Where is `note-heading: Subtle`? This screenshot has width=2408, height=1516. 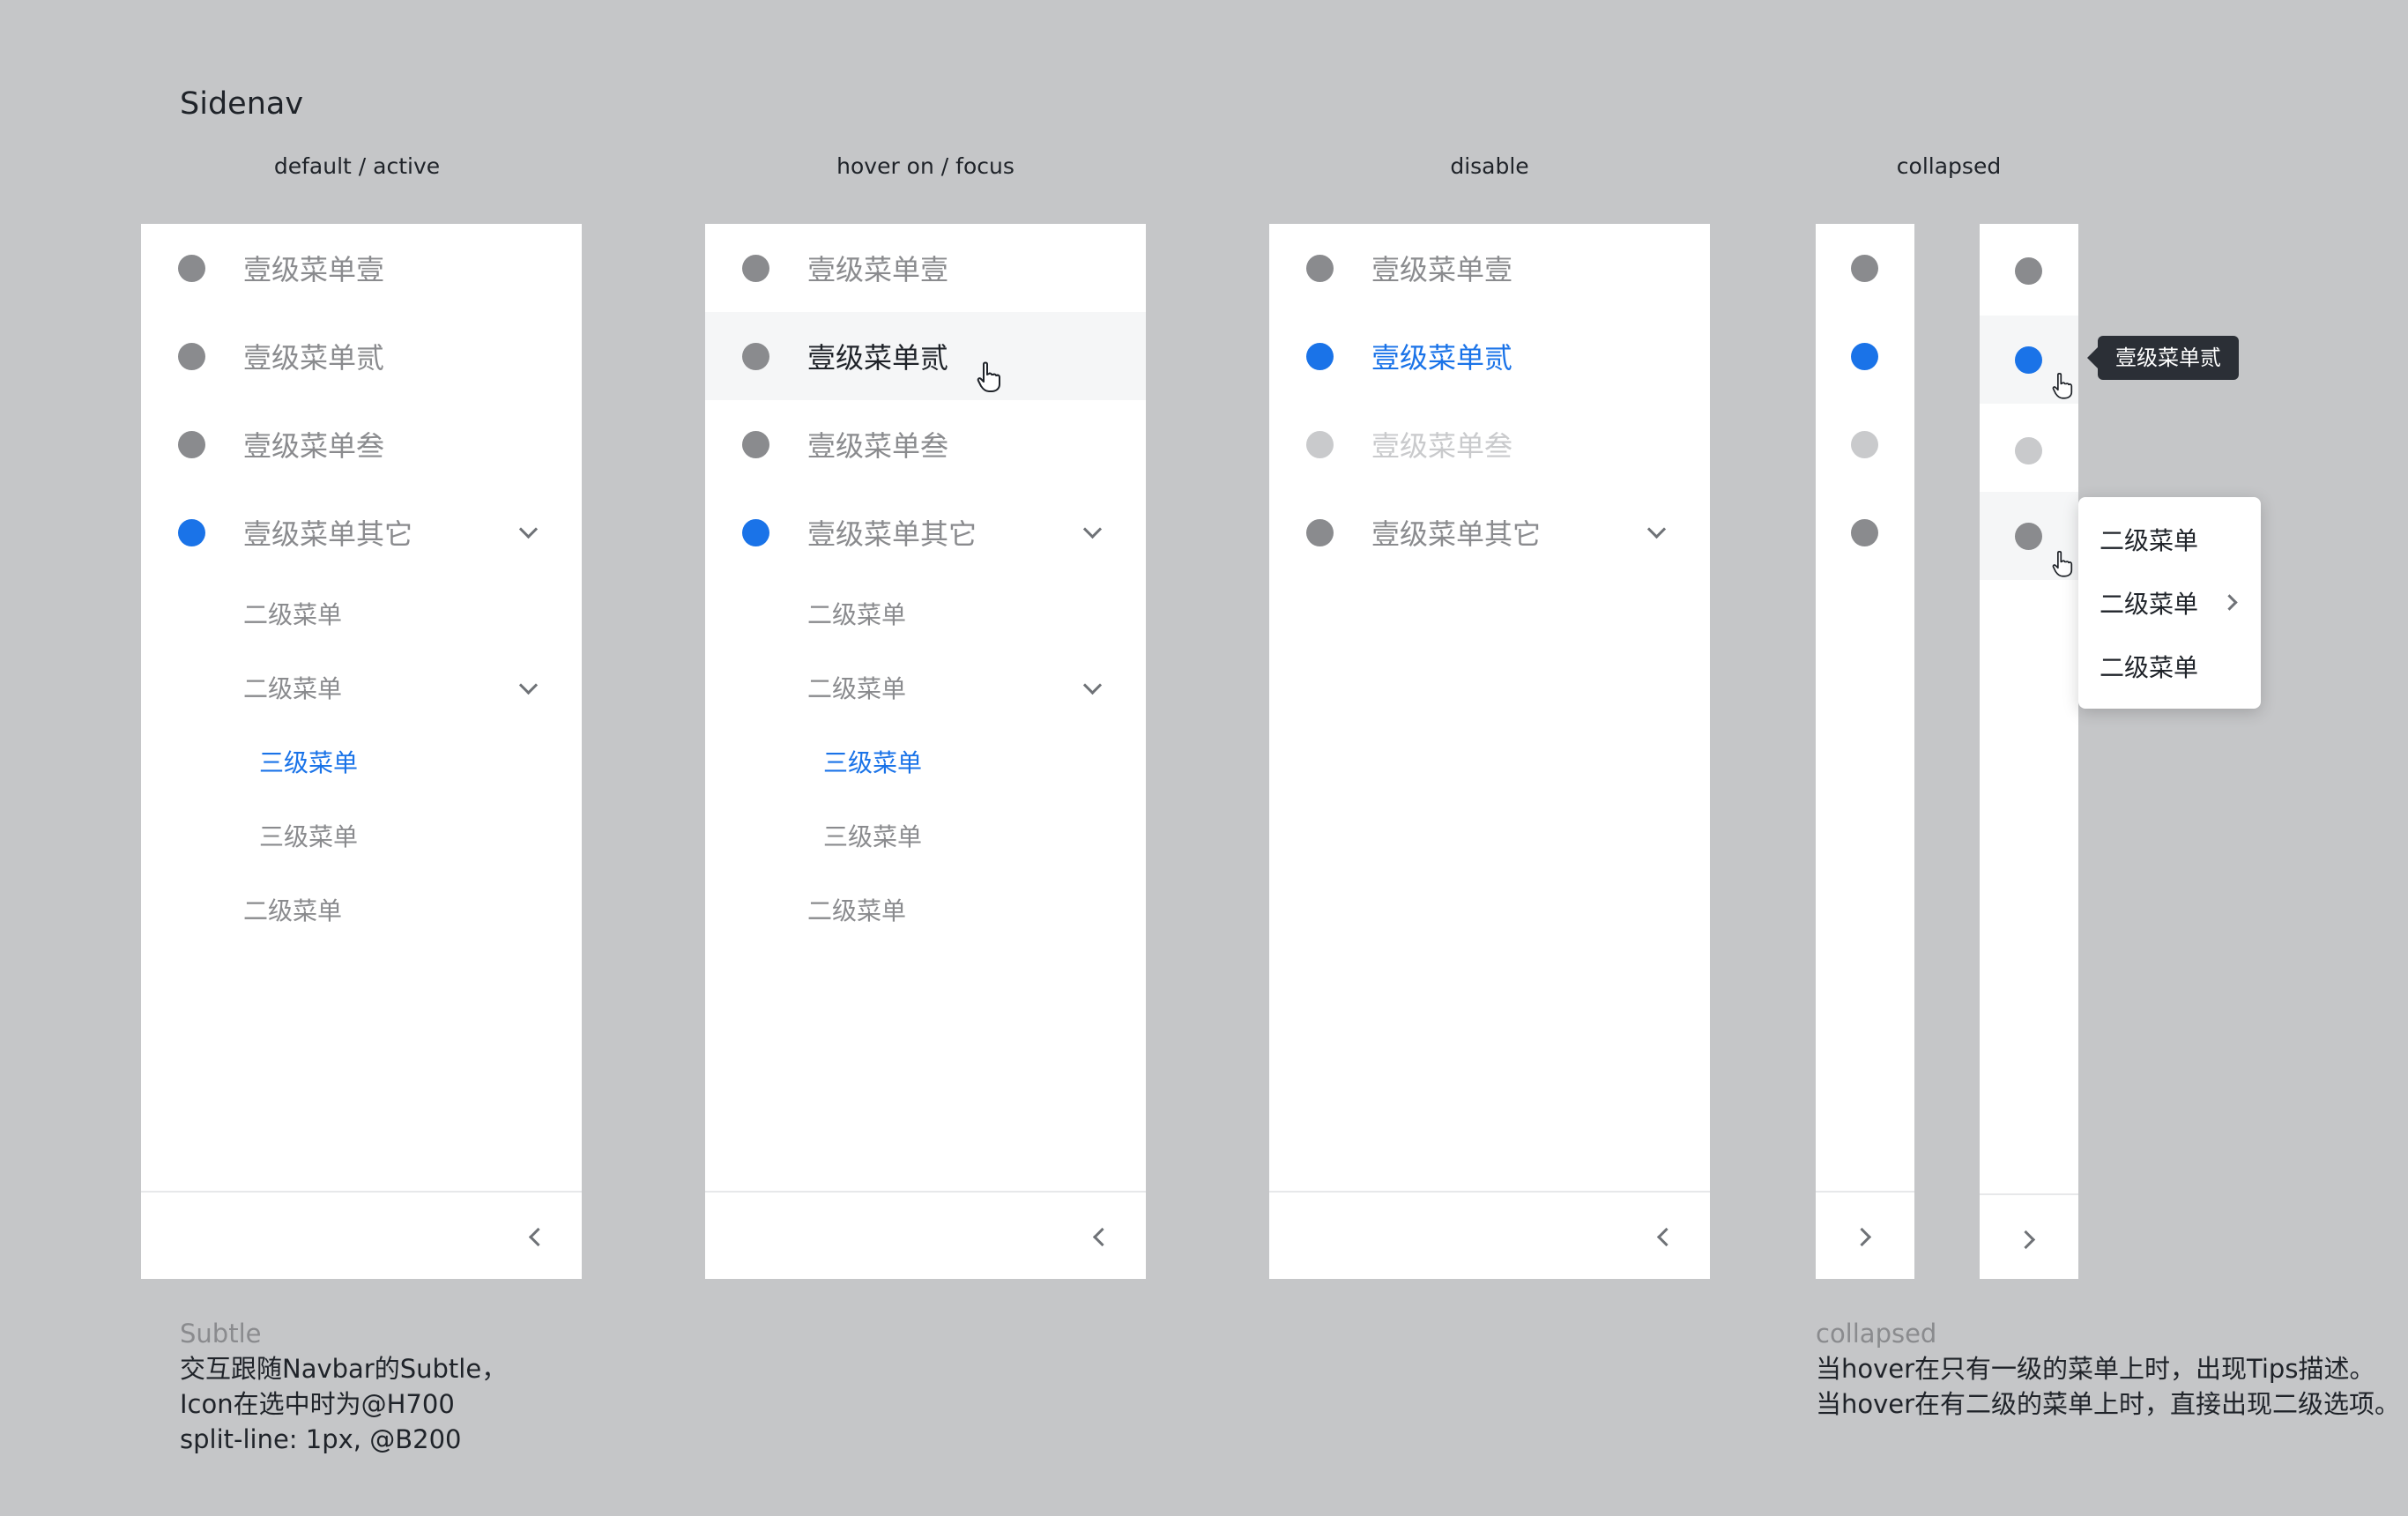
note-heading: Subtle is located at coordinates (221, 1334).